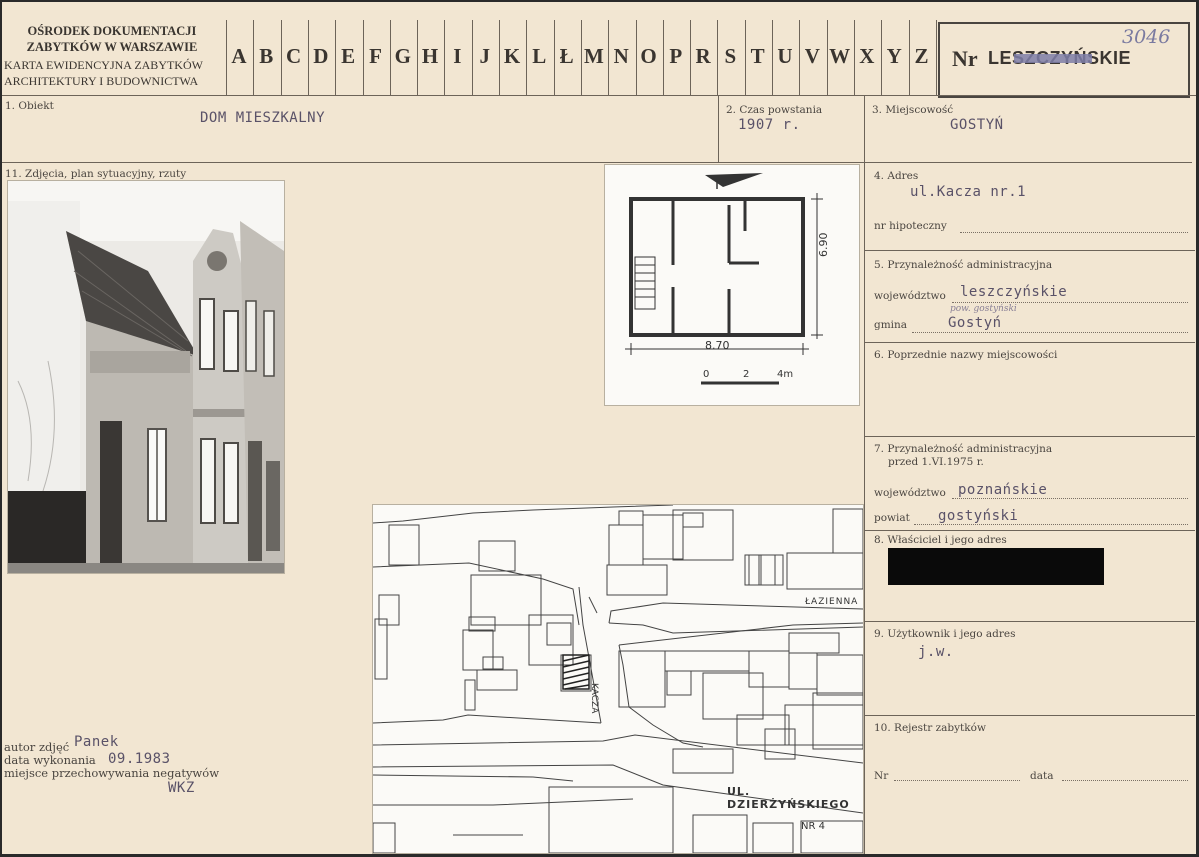  I want to click on index-letter: B, so click(266, 56).